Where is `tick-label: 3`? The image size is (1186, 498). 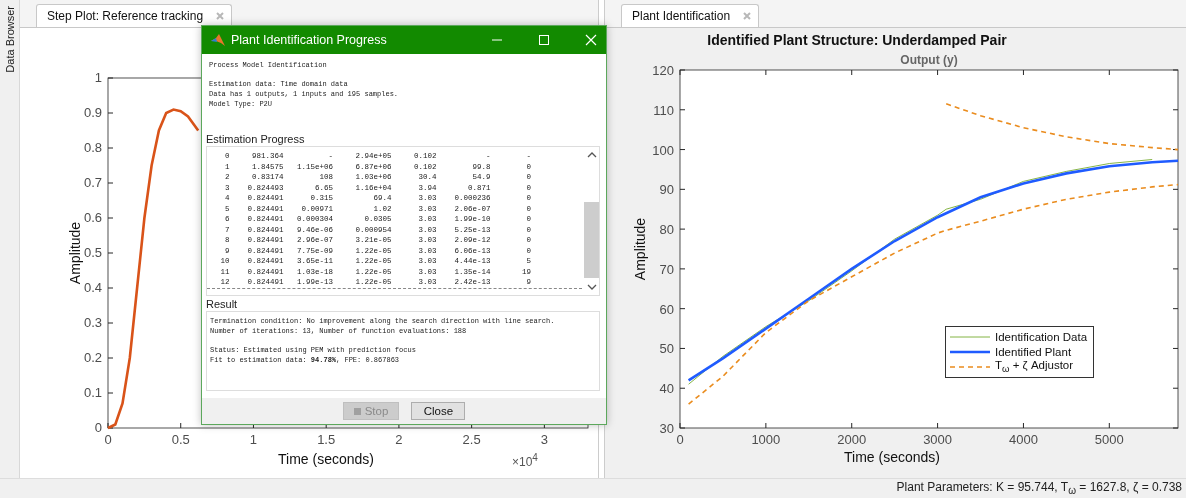 tick-label: 3 is located at coordinates (544, 439).